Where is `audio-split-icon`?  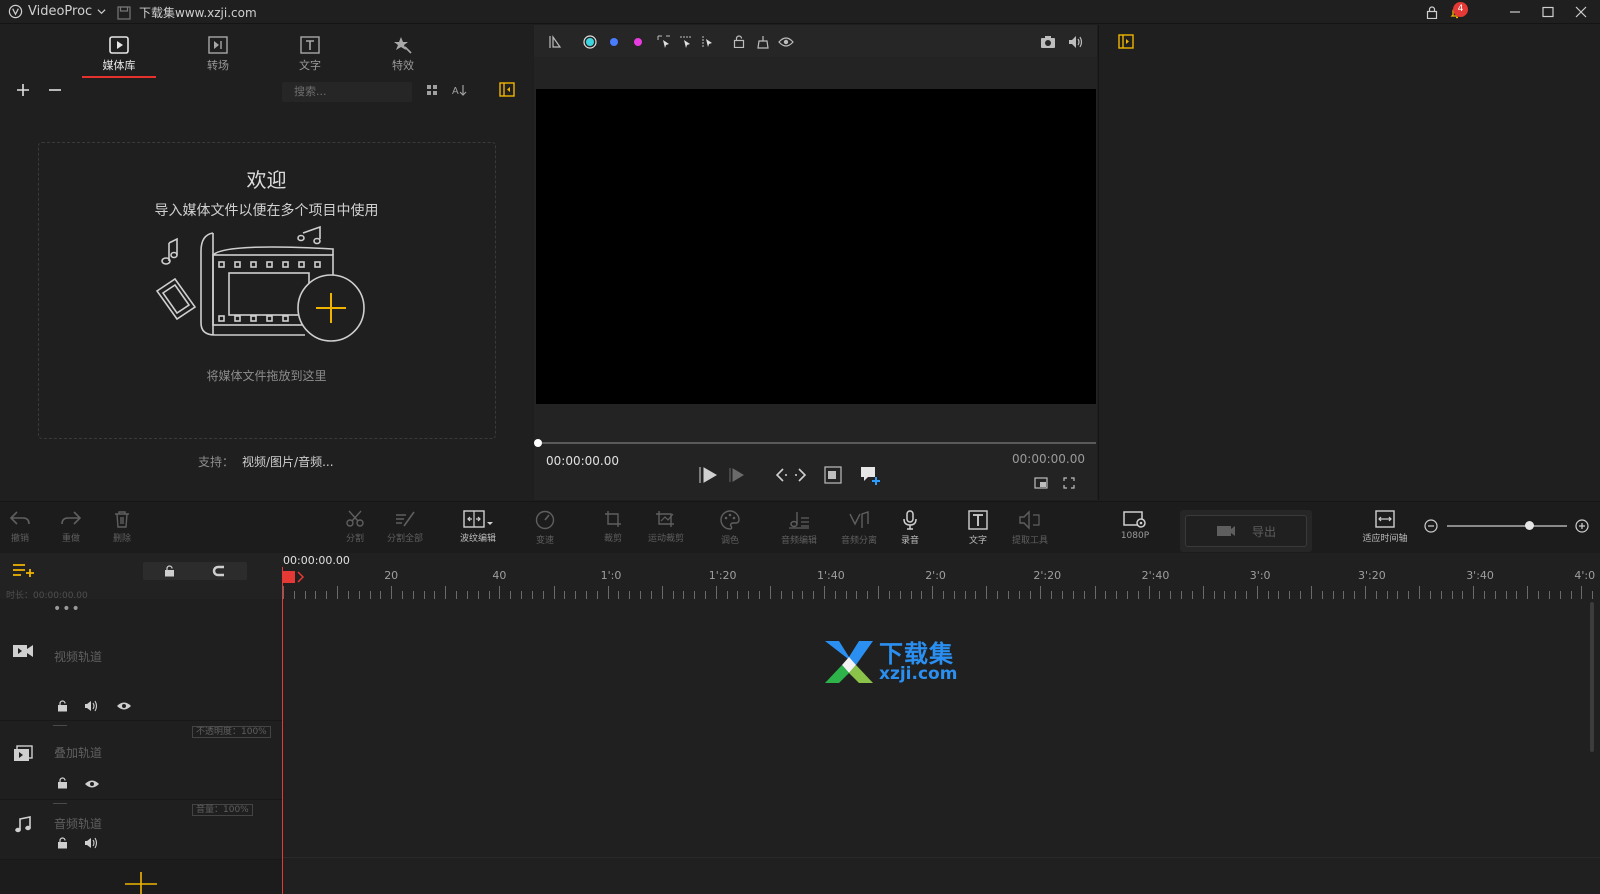 audio-split-icon is located at coordinates (859, 519).